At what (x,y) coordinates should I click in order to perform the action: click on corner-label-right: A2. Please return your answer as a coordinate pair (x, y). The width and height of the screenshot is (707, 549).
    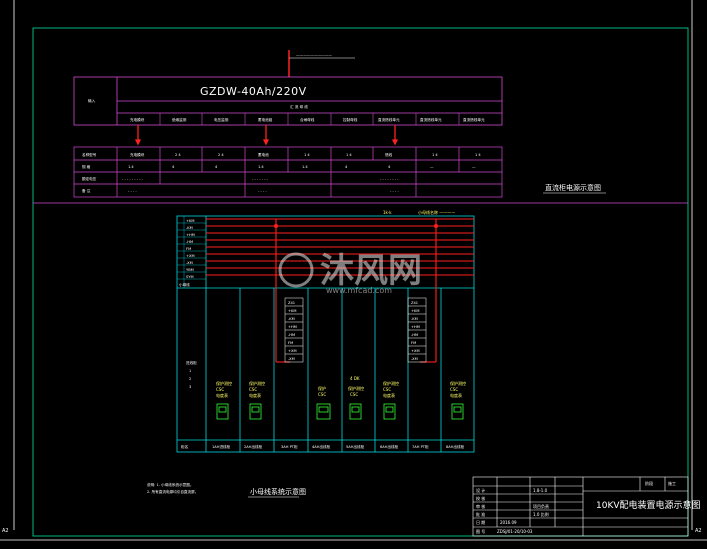
    Looking at the image, I should click on (698, 531).